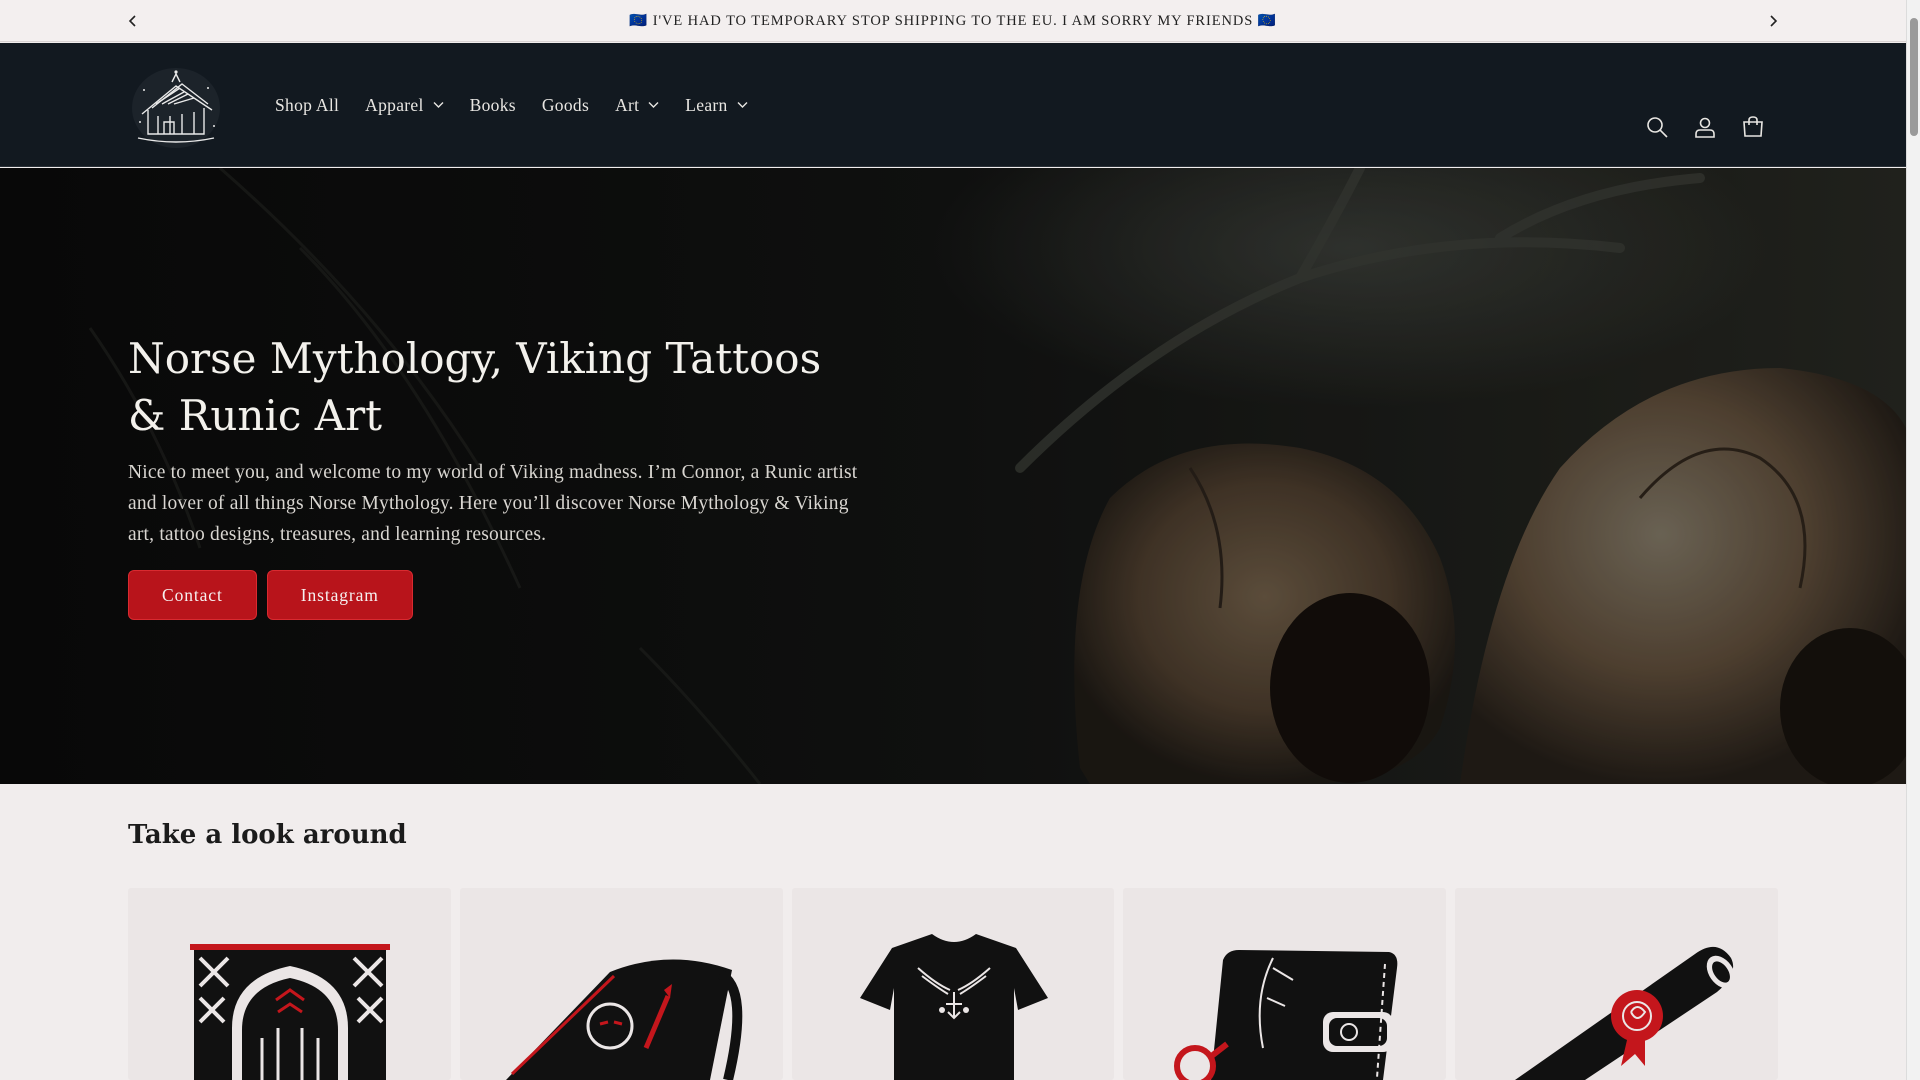 Image resolution: width=1920 pixels, height=1080 pixels. I want to click on nav-label: Apparel, so click(394, 104).